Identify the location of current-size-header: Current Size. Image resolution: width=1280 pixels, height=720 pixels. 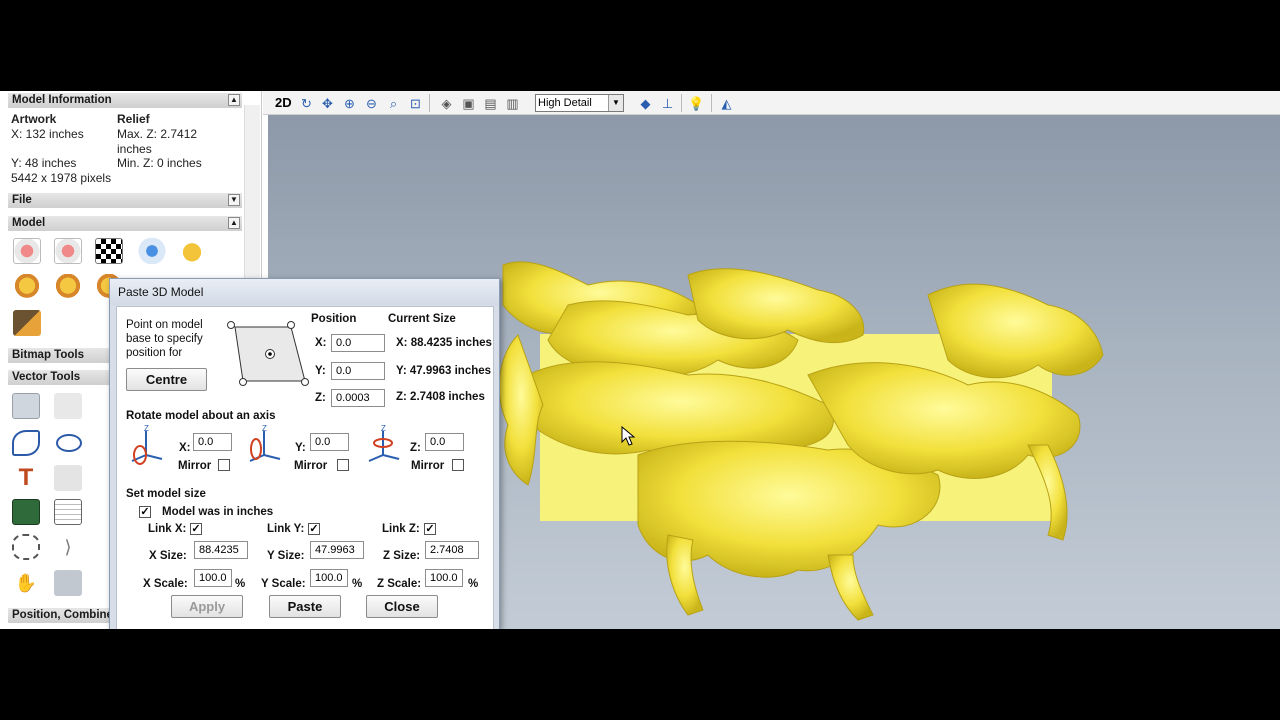
(422, 319).